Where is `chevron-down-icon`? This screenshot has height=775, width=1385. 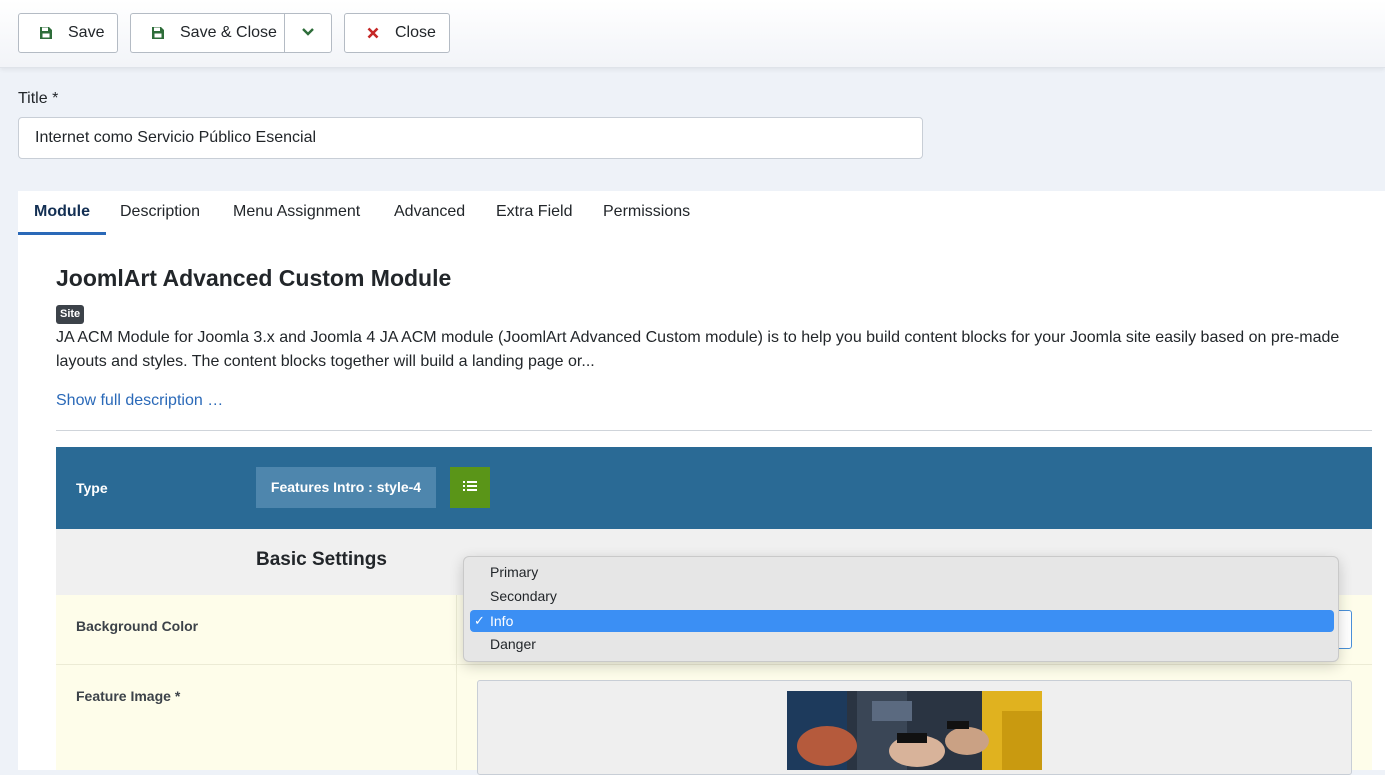 chevron-down-icon is located at coordinates (308, 33).